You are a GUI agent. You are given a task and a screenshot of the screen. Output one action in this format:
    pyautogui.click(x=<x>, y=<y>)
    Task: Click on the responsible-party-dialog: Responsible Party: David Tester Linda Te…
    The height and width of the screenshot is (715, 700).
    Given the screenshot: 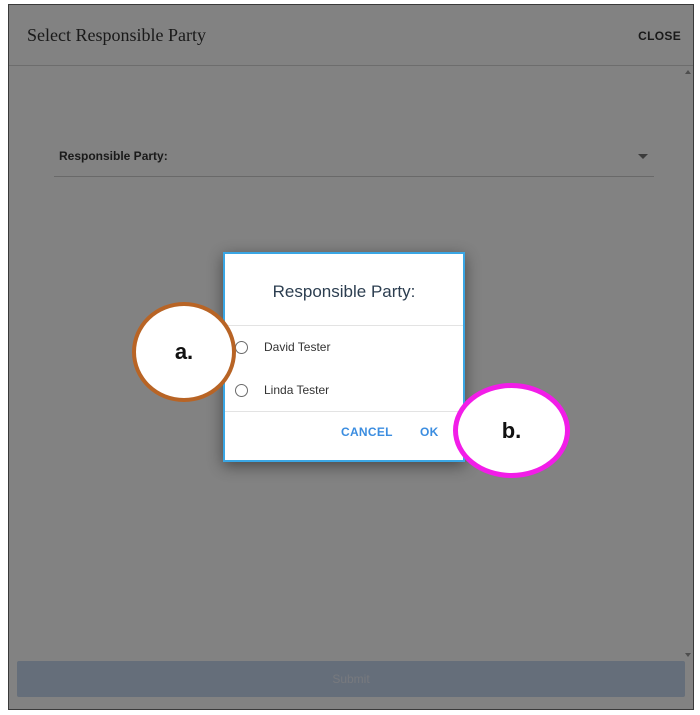 What is the action you would take?
    pyautogui.click(x=344, y=357)
    